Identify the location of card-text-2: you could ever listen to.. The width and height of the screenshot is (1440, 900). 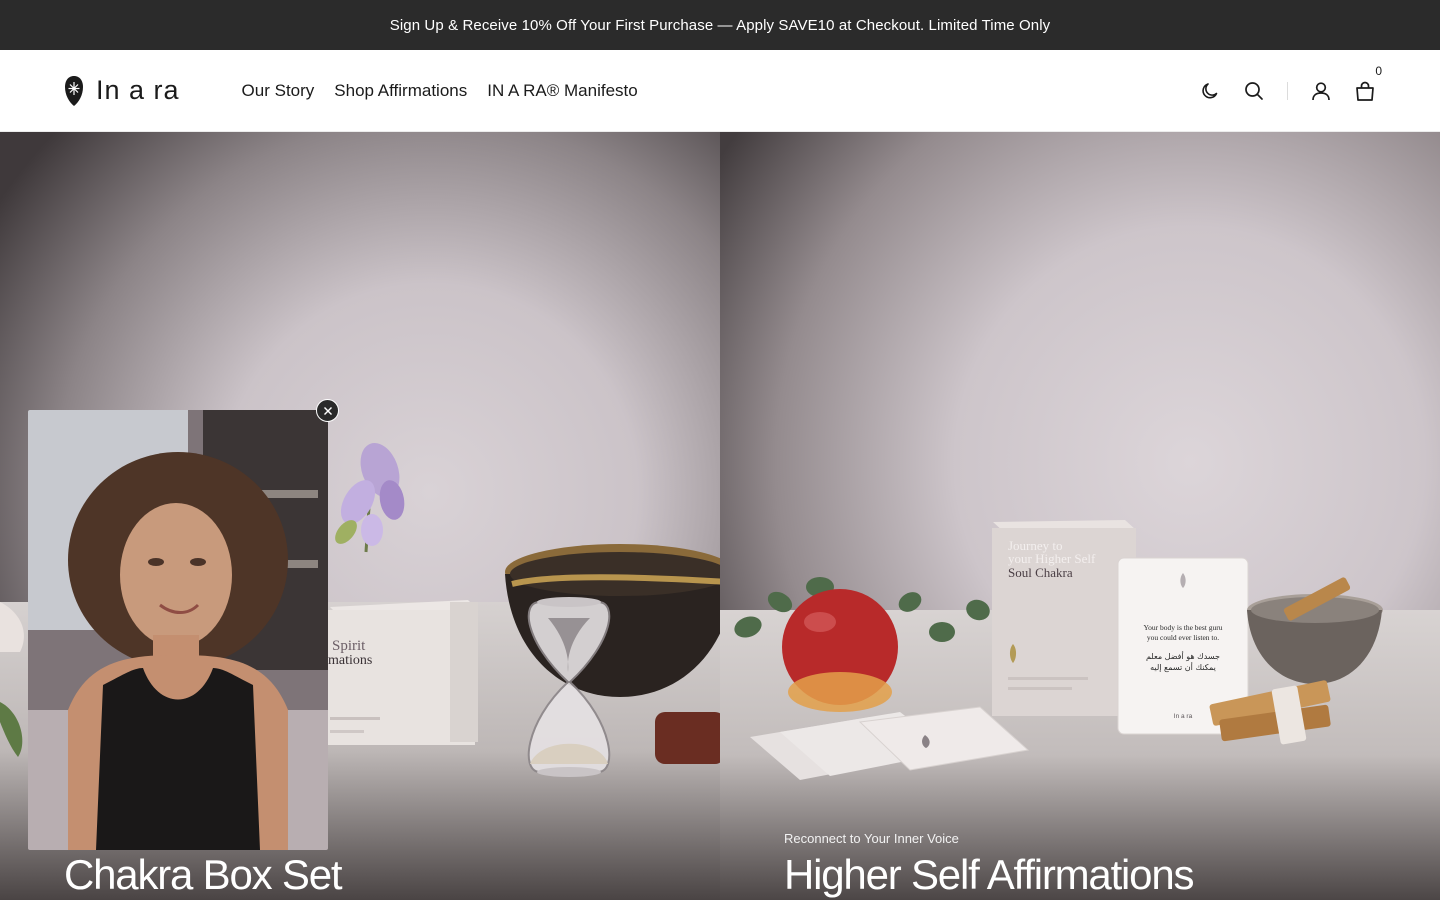
(1183, 637).